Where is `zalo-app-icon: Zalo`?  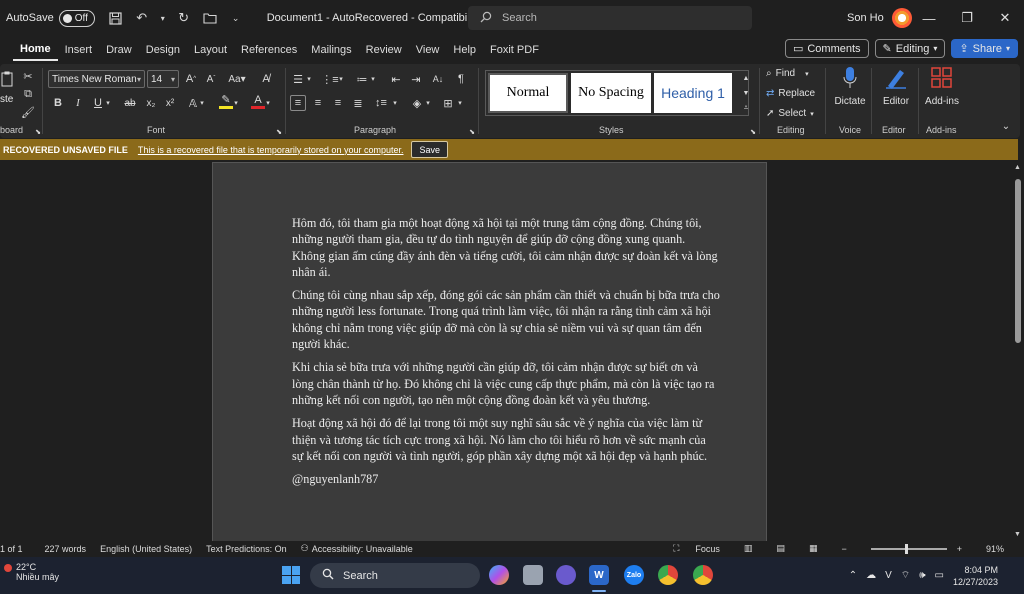
zalo-app-icon: Zalo is located at coordinates (634, 575).